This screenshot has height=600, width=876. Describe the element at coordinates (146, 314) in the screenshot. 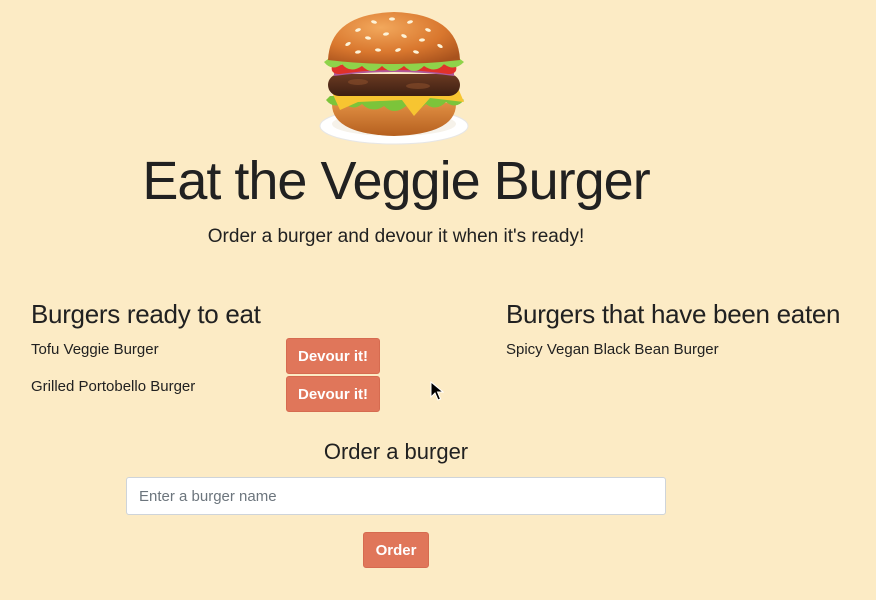

I see `ready-section-heading: Burgers ready to eat` at that location.